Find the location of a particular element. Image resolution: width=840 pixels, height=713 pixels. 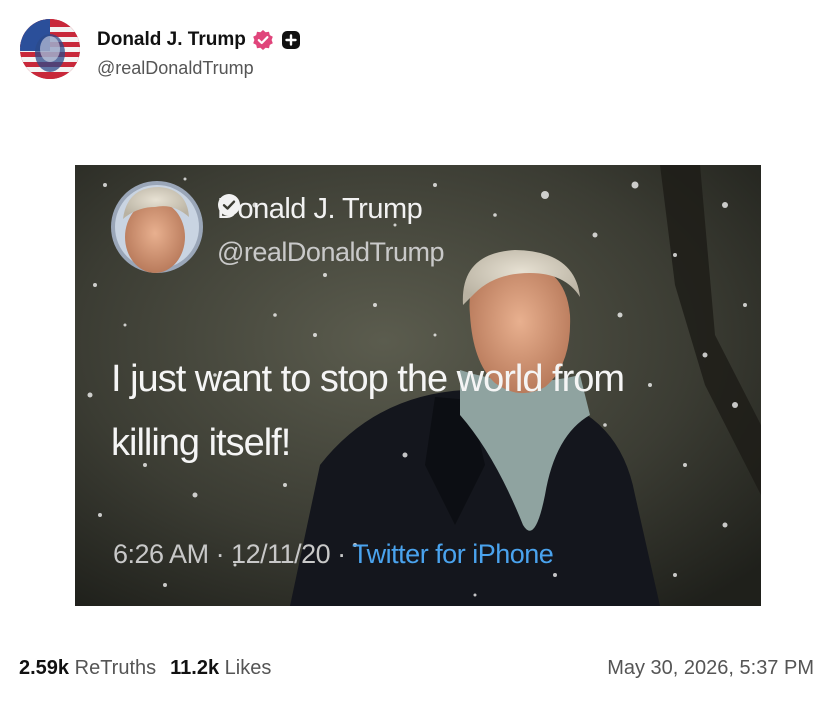

tweet-text-line-1: I just want to stop the world from is located at coordinates (368, 379).